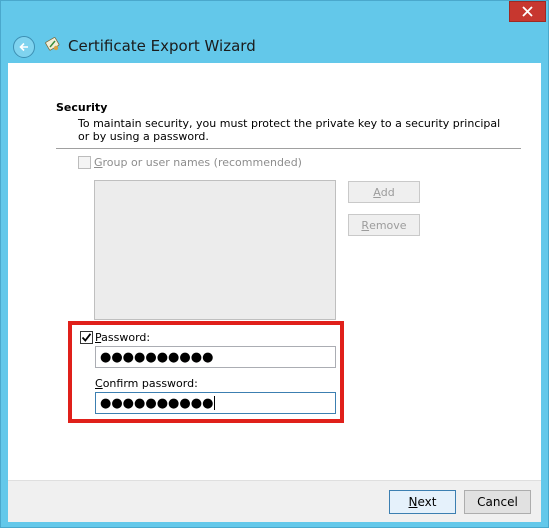 The image size is (549, 528). What do you see at coordinates (422, 502) in the screenshot?
I see `next-button: Next` at bounding box center [422, 502].